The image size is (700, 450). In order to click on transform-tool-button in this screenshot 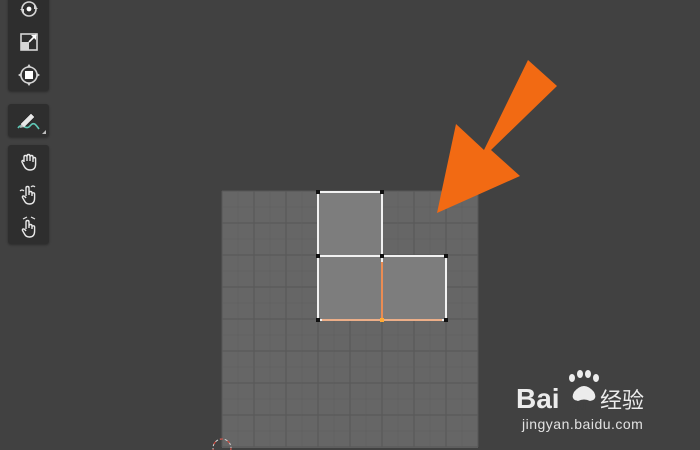, I will do `click(28, 74)`.